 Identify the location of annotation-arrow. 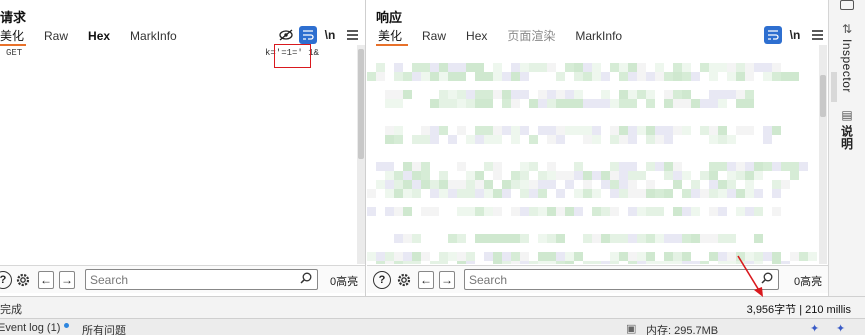
(750, 276).